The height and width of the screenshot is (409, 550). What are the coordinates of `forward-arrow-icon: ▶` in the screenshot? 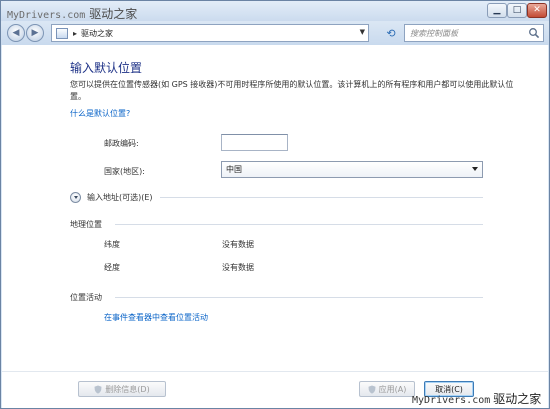 It's located at (35, 33).